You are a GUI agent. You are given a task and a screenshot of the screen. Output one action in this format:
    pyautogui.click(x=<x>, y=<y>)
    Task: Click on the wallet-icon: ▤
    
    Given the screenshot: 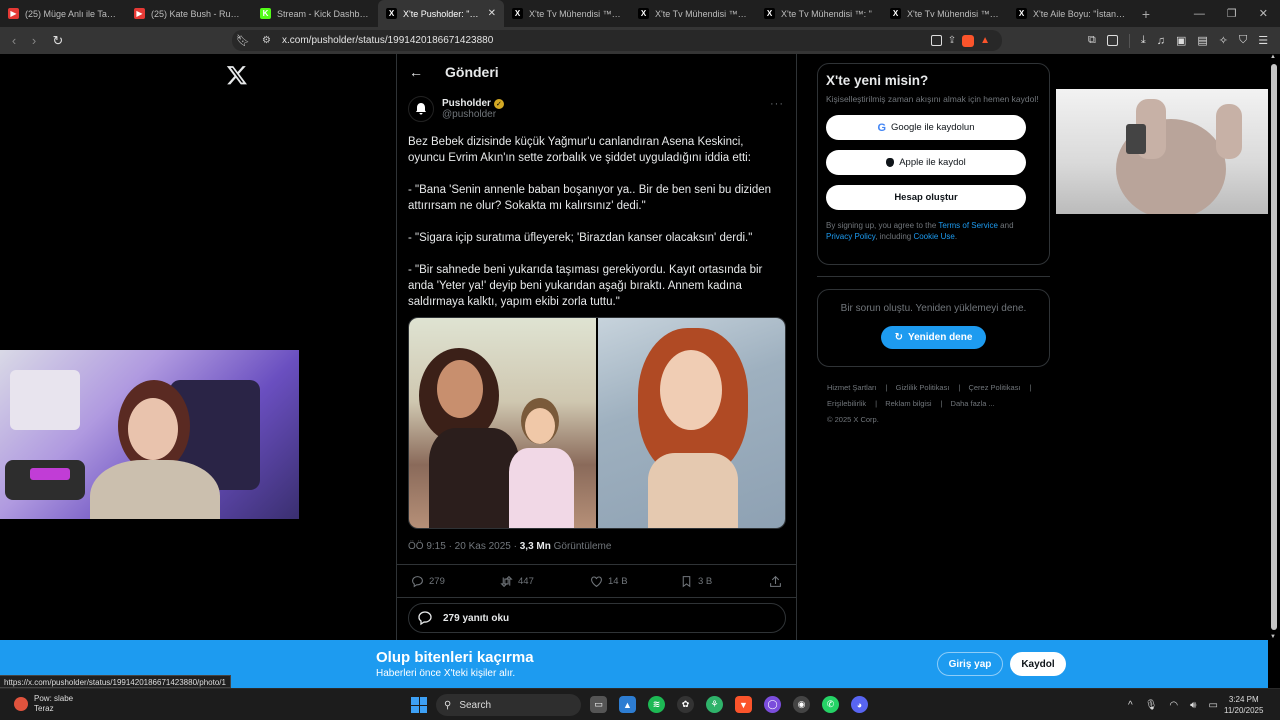 What is the action you would take?
    pyautogui.click(x=1202, y=40)
    